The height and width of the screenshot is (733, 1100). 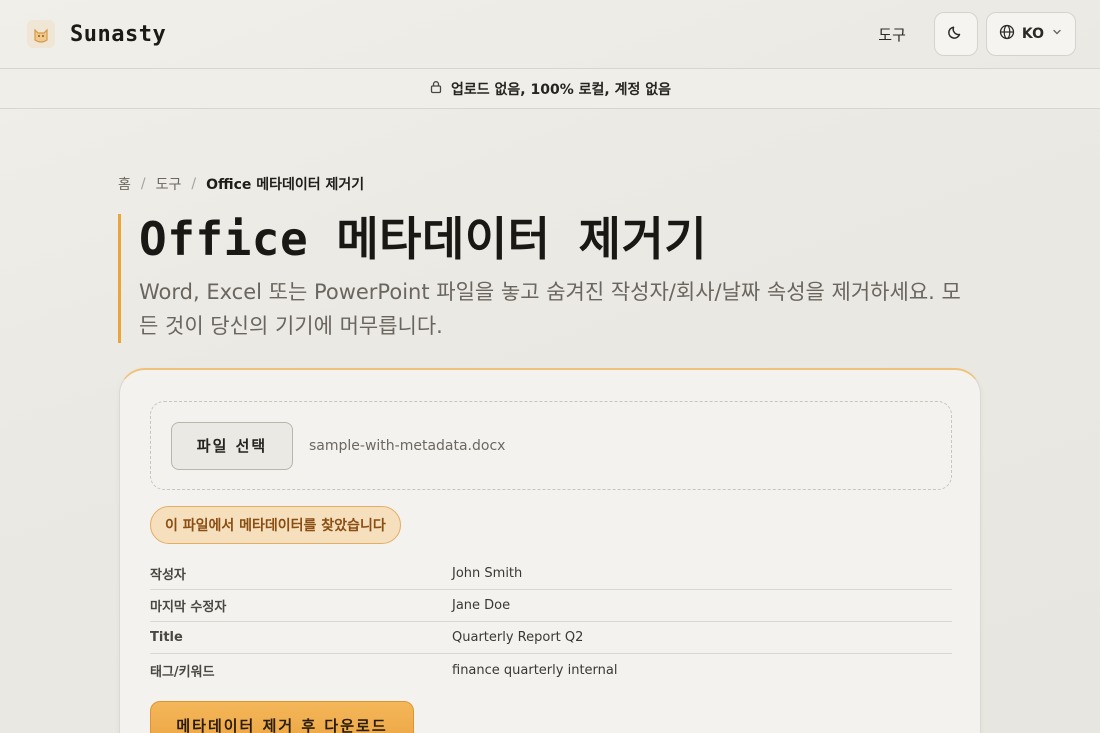 What do you see at coordinates (282, 717) in the screenshot?
I see `strip-and-download-button: 메타데이터 제거 후 다운로드` at bounding box center [282, 717].